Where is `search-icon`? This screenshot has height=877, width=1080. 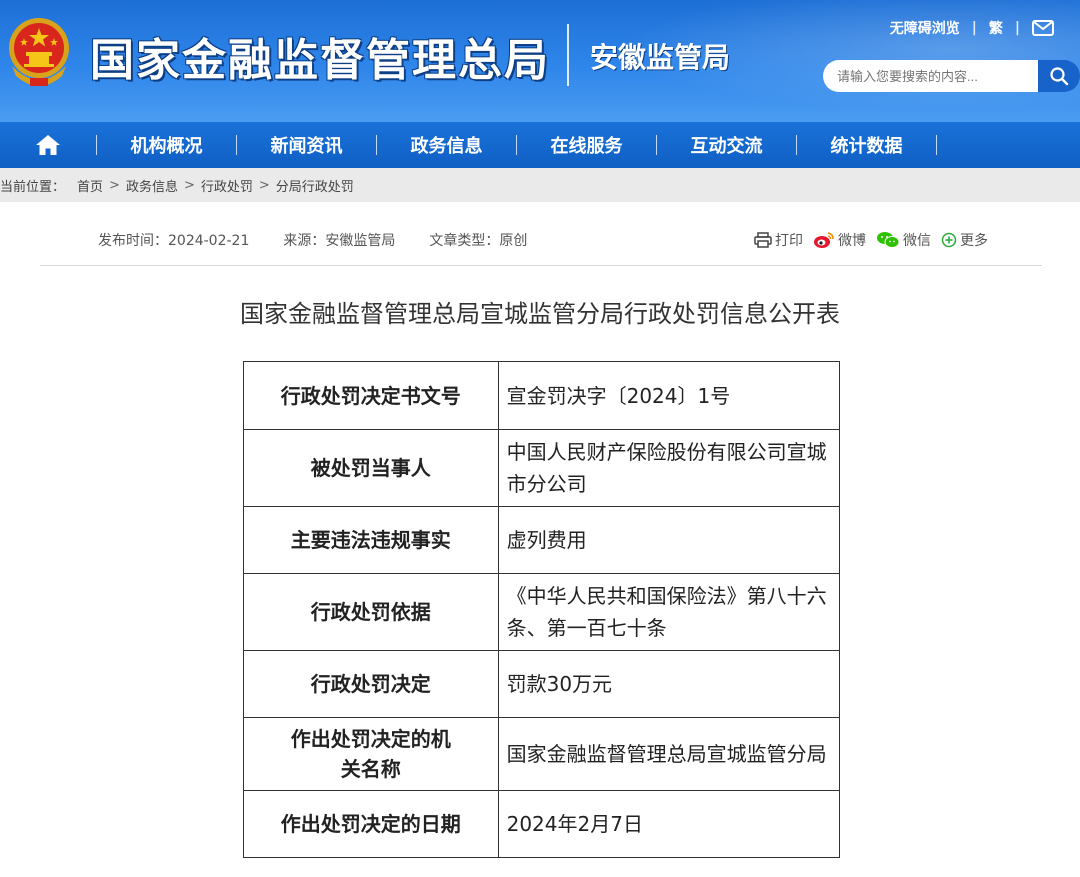
search-icon is located at coordinates (1059, 76).